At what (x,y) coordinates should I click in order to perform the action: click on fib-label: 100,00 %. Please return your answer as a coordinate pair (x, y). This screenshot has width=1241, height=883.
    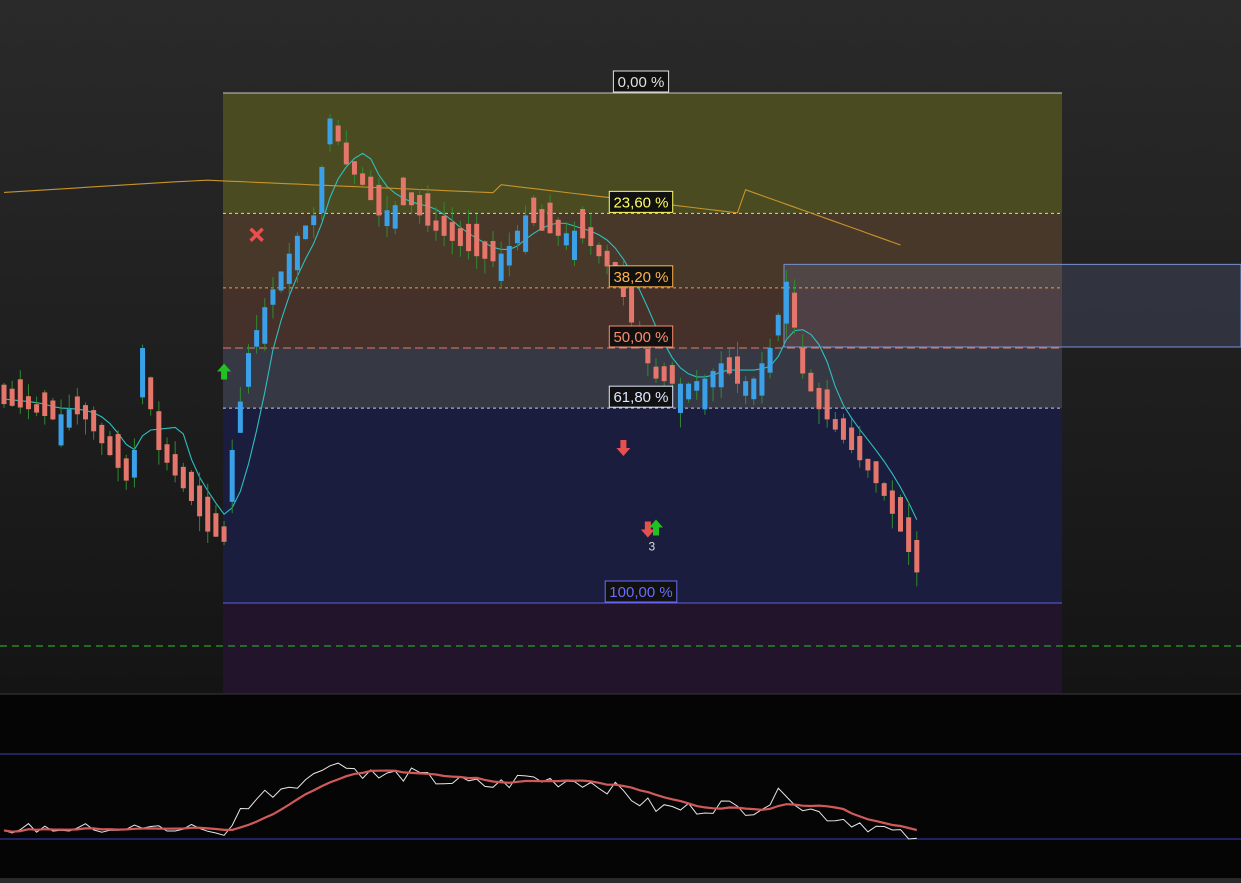
    Looking at the image, I should click on (640, 592).